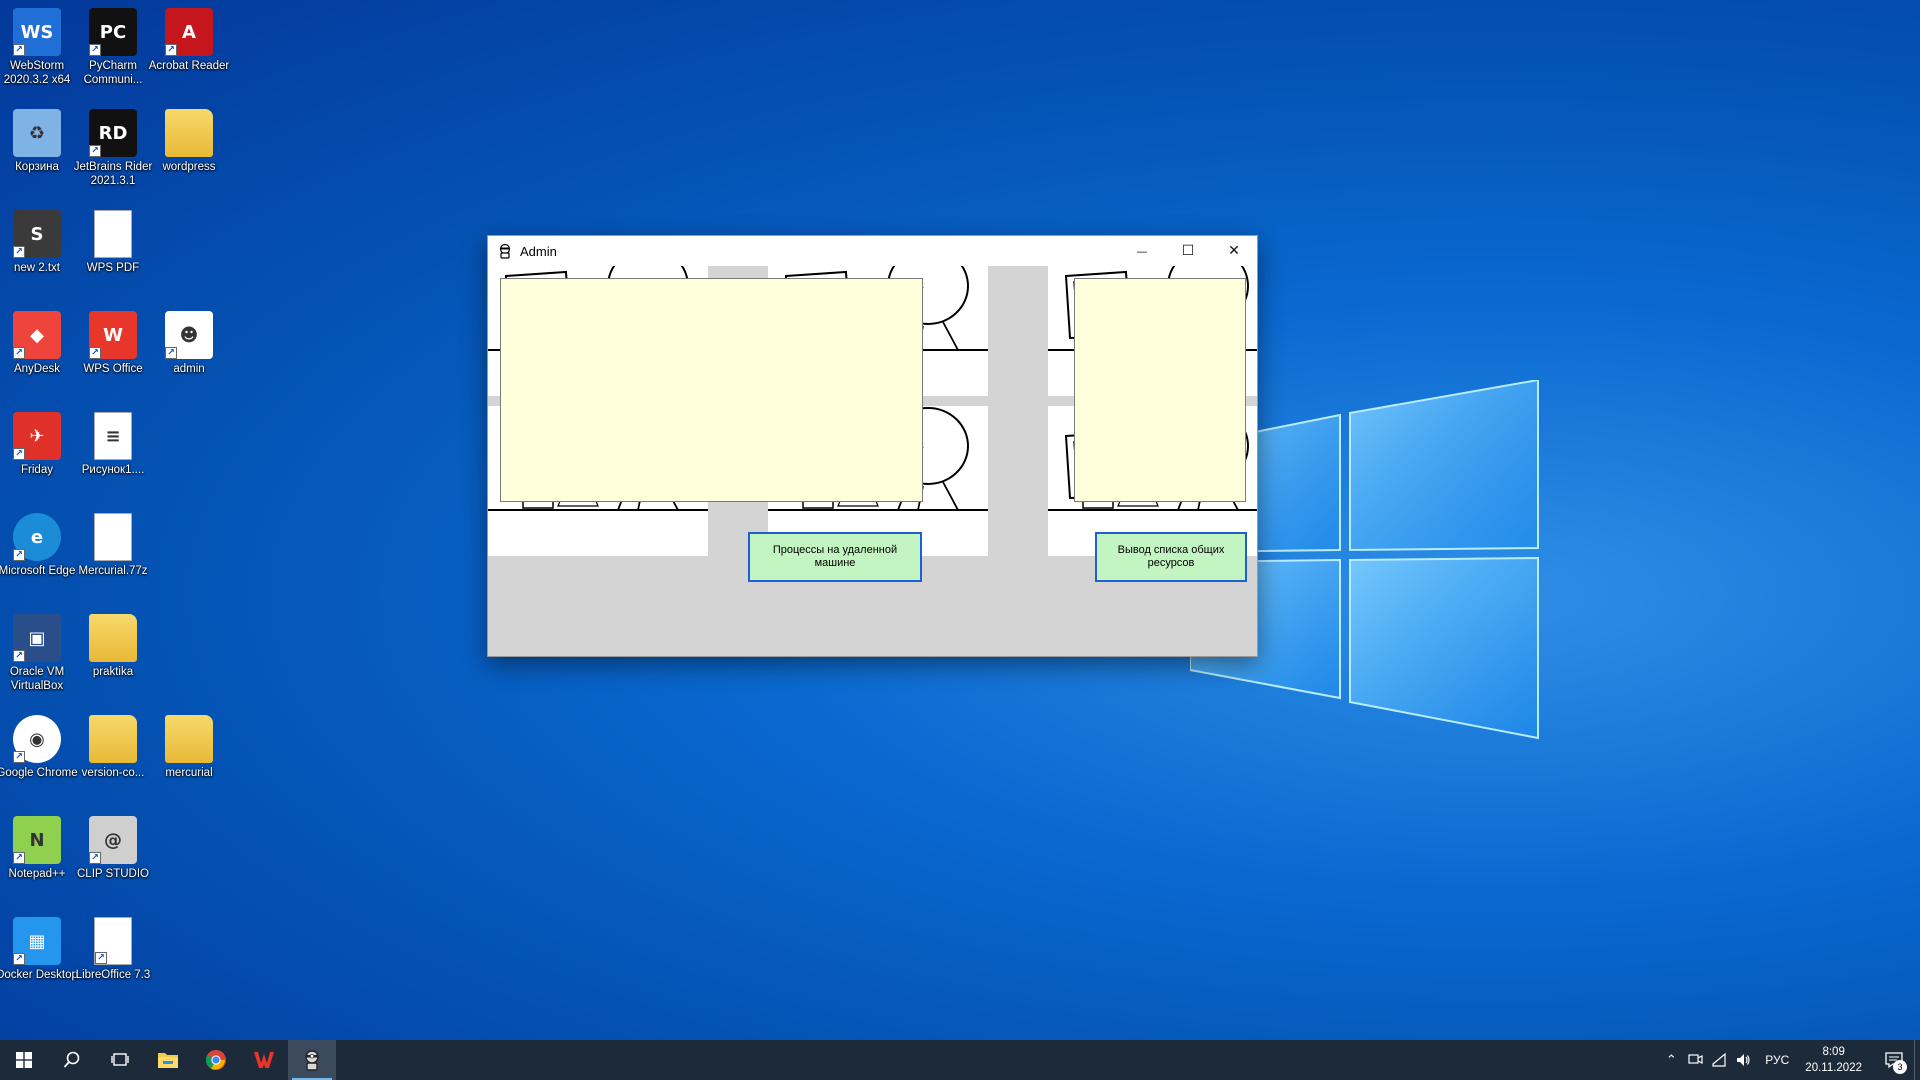 Image resolution: width=1920 pixels, height=1080 pixels. I want to click on desktop-icon-label: Acrobat Reader, so click(189, 66).